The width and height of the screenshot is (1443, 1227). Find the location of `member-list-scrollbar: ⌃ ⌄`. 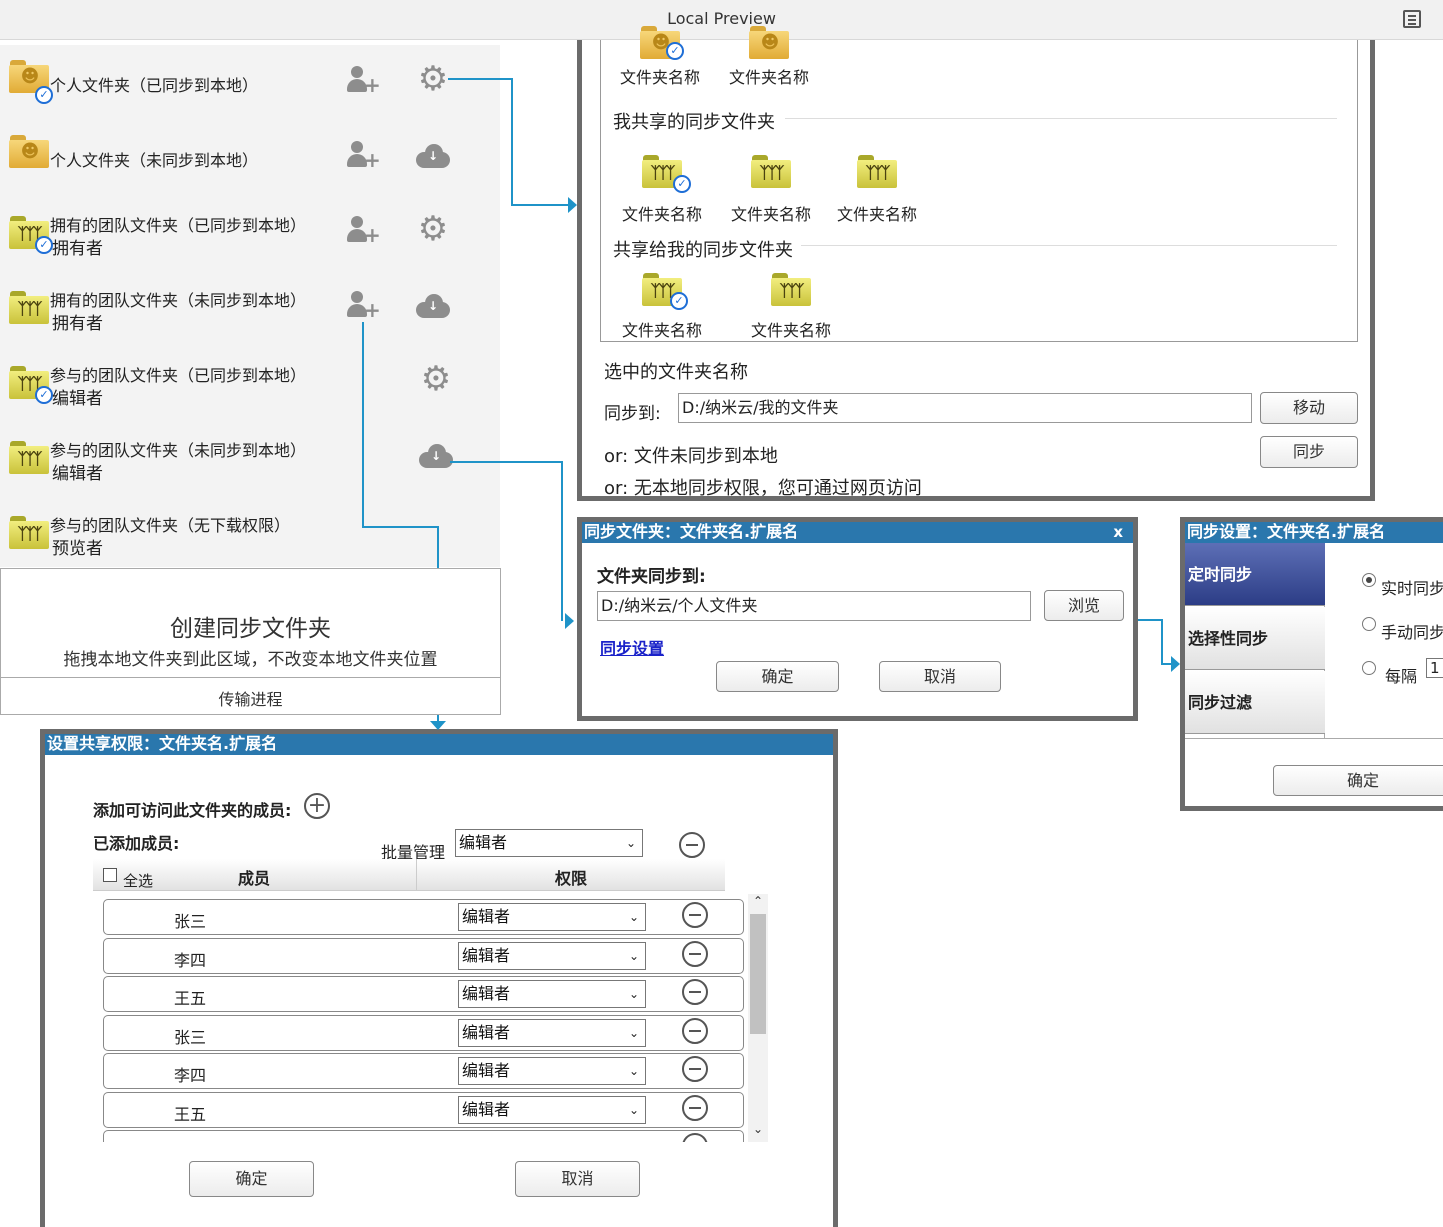

member-list-scrollbar: ⌃ ⌄ is located at coordinates (758, 1018).